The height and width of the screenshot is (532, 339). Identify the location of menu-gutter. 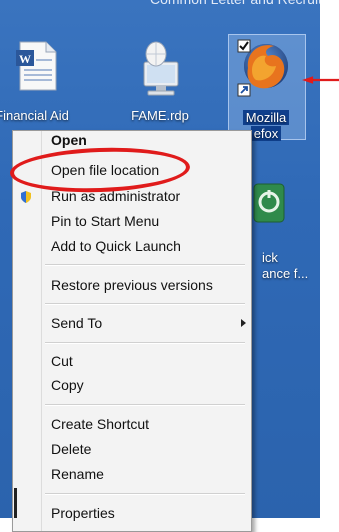
(41, 331).